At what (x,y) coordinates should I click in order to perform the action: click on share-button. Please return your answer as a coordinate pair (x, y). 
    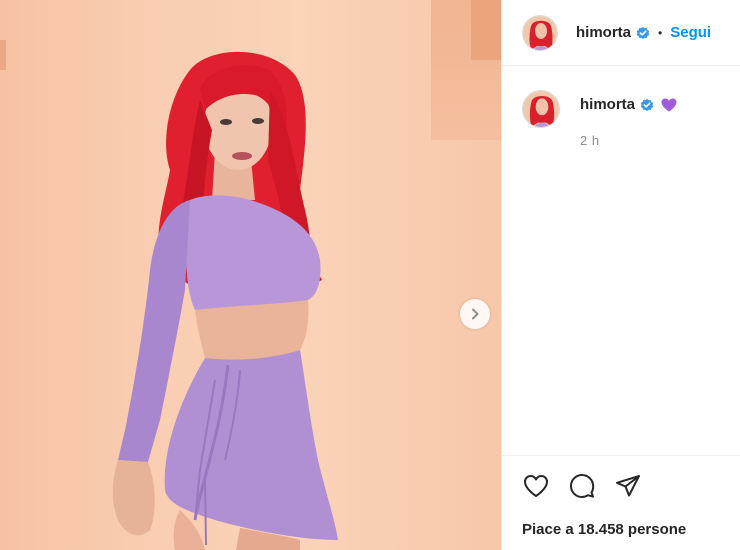
    Looking at the image, I should click on (628, 486).